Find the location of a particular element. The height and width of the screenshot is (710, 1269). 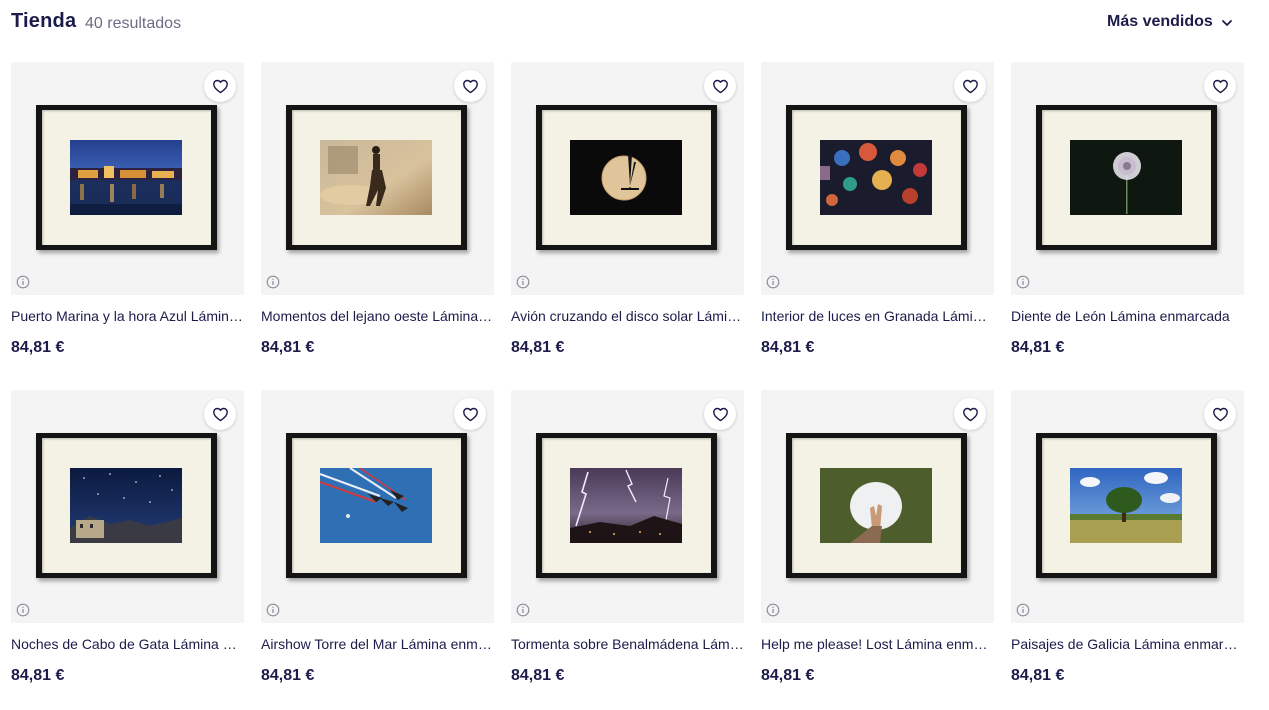

product-name: Airshow Torre del Mar Lámina enmarcada is located at coordinates (377, 644).